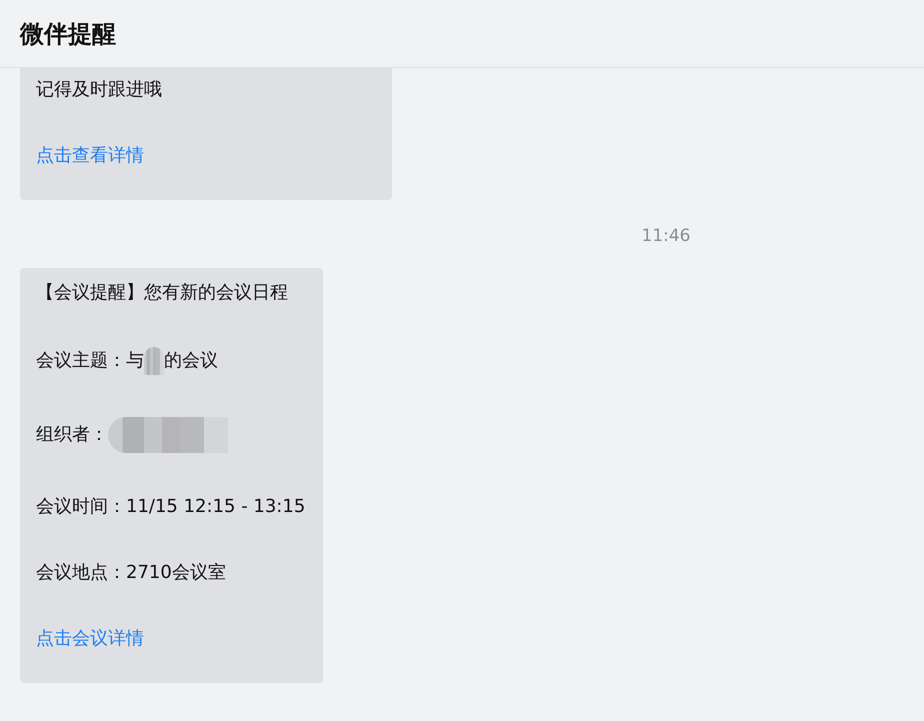 The image size is (924, 721). What do you see at coordinates (171, 507) in the screenshot?
I see `message-text: 会议时间：11/15 12:15 - 13:15` at bounding box center [171, 507].